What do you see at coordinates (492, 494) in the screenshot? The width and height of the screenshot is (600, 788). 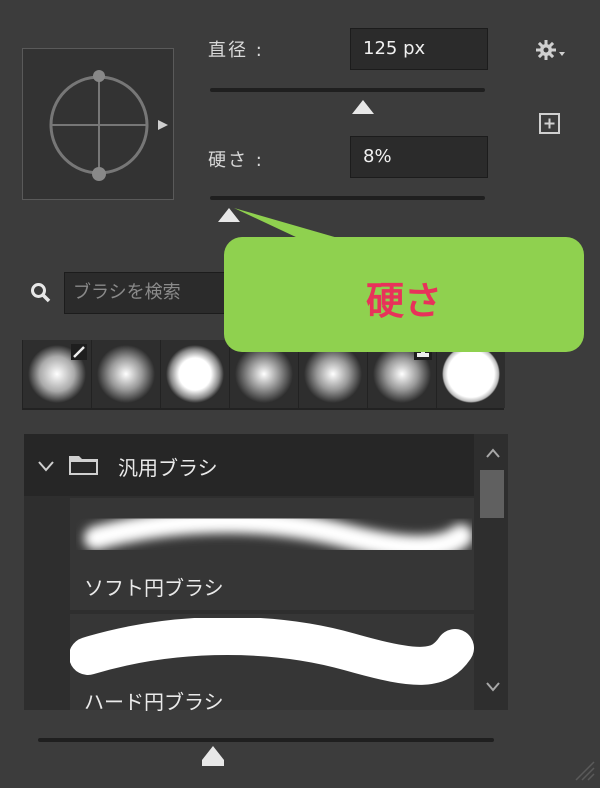 I see `scrollbar-thumb` at bounding box center [492, 494].